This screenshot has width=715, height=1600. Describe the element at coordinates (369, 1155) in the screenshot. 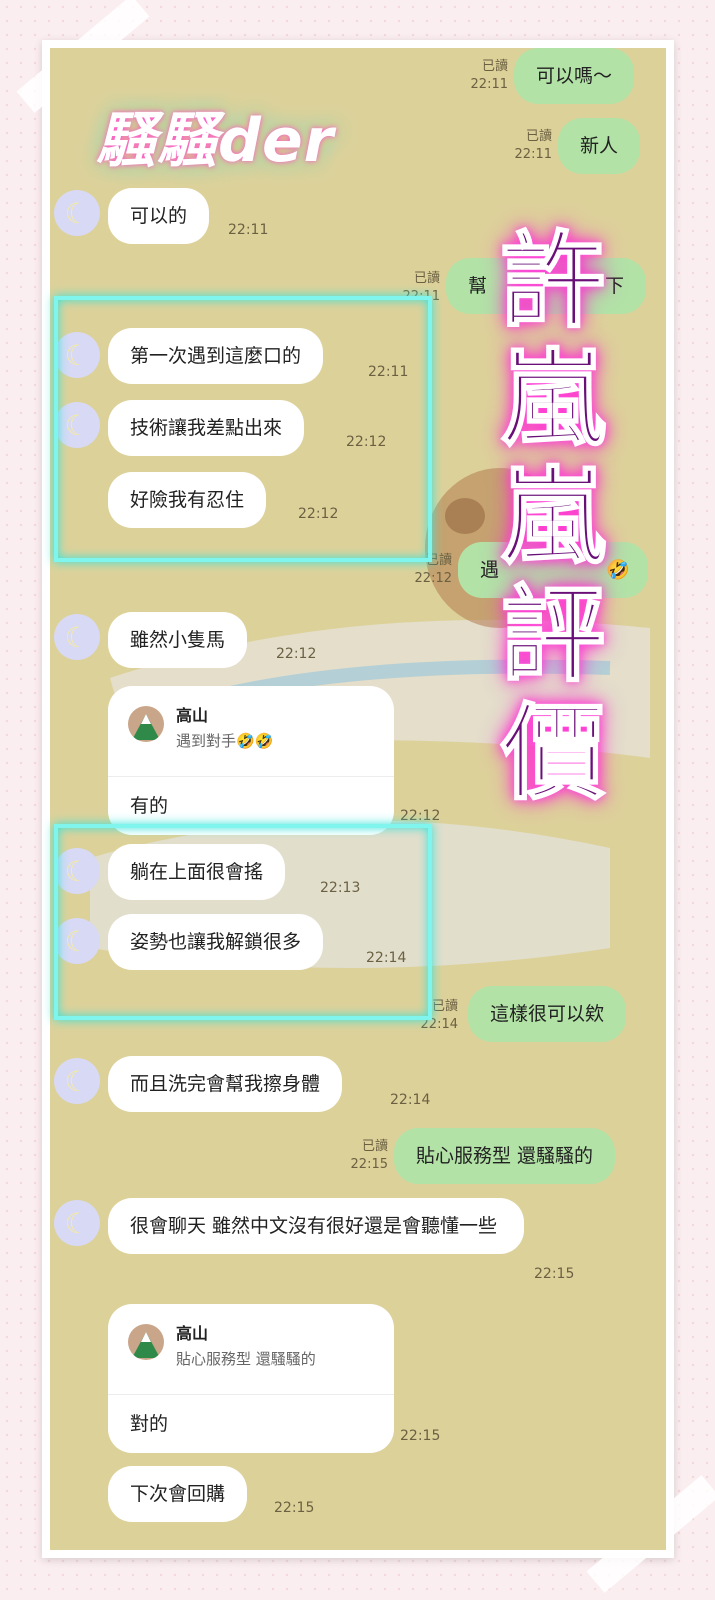

I see `read-receipt: 已讀 22:15` at that location.